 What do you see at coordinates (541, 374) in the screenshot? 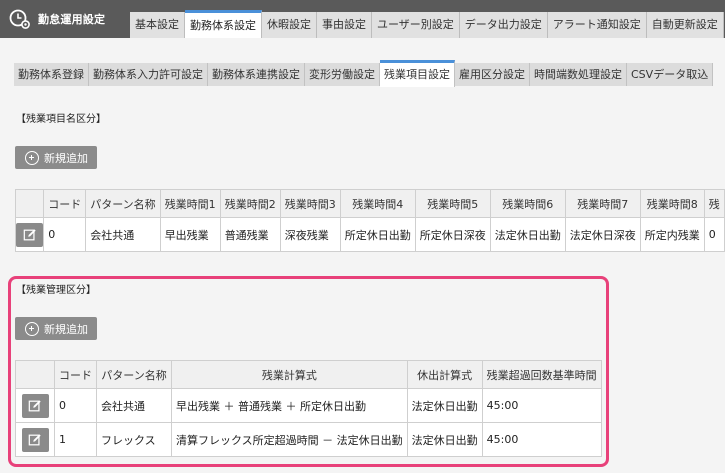
I see `header-overtime-threshold: 残業超過回数基準時間` at bounding box center [541, 374].